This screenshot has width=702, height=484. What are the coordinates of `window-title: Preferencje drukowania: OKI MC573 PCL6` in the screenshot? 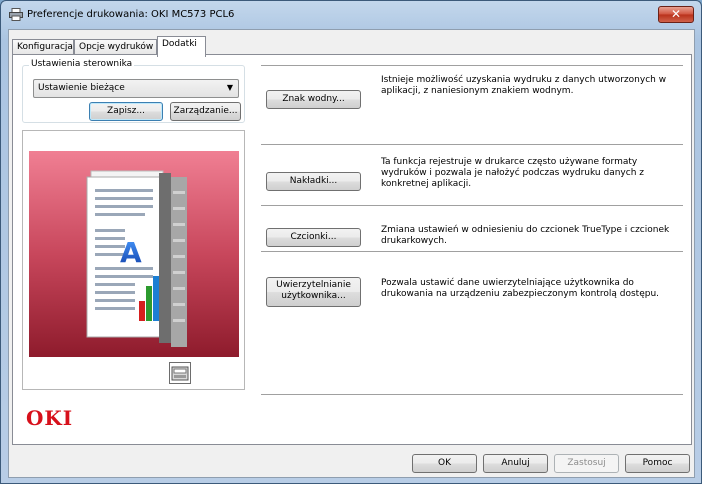 It's located at (131, 14).